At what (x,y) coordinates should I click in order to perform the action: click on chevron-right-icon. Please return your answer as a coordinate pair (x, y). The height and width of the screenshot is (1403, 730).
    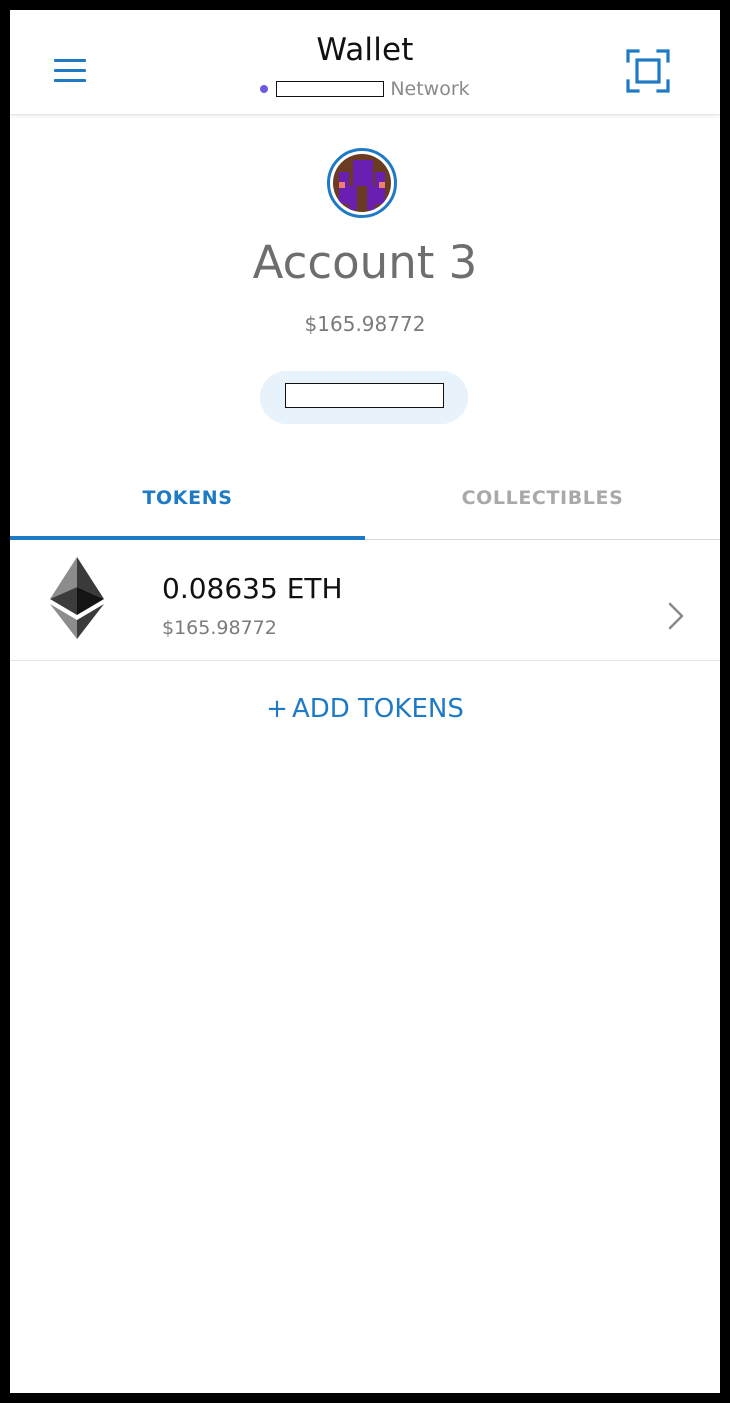
    Looking at the image, I should click on (676, 618).